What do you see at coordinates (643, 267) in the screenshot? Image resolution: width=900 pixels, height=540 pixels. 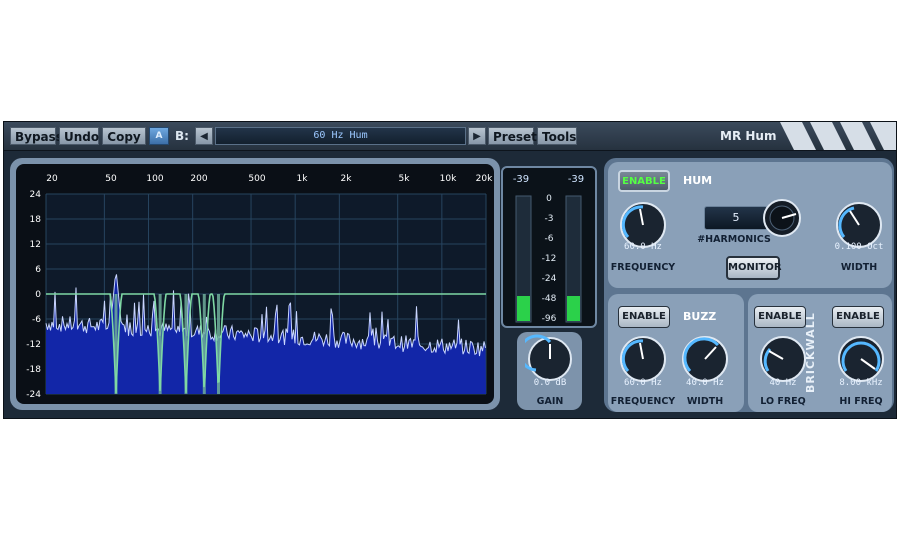 I see `hum-frequency-label: FREQUENCY` at bounding box center [643, 267].